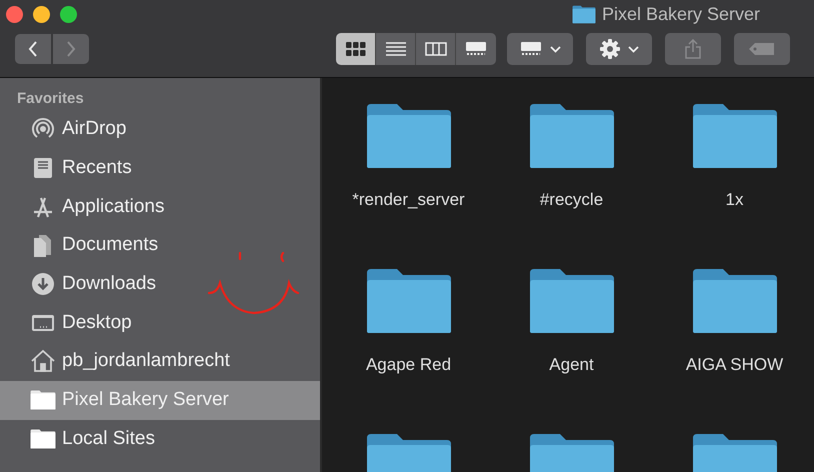 This screenshot has width=814, height=472. Describe the element at coordinates (160, 206) in the screenshot. I see `sidebar-item: Applications` at that location.